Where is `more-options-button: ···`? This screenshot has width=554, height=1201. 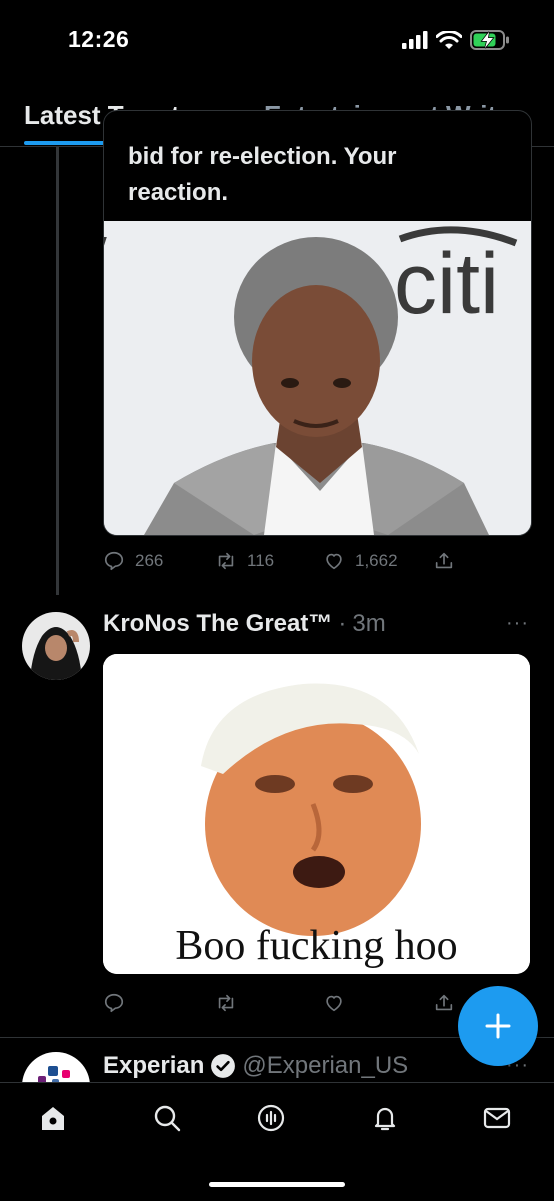
more-options-button: ··· is located at coordinates (517, 623).